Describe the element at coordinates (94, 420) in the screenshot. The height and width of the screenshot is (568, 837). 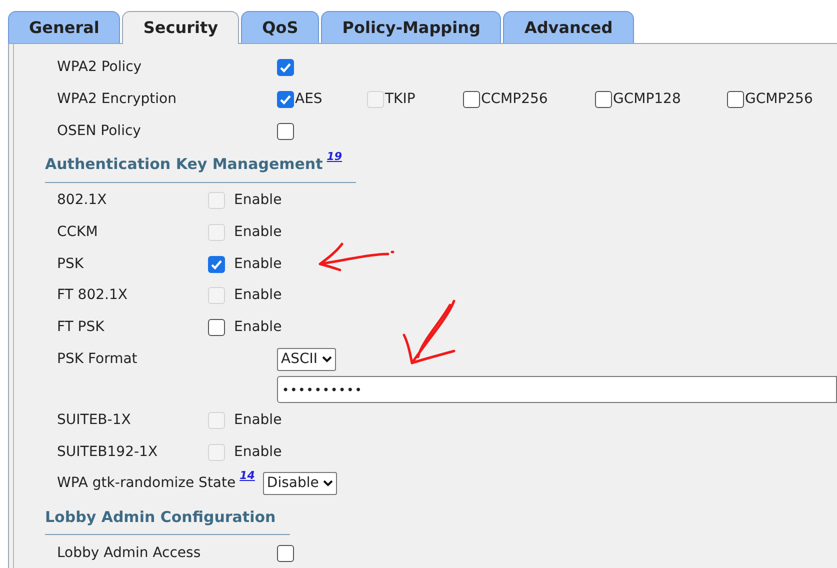
I see `field-label: SUITEB-1X` at that location.